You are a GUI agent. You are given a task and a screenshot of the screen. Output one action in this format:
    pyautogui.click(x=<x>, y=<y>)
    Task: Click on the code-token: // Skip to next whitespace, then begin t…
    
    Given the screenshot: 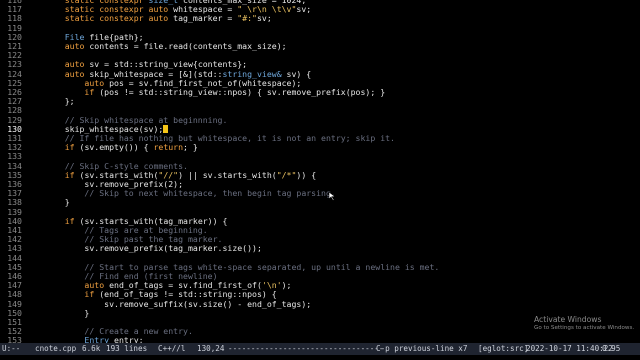 What is the action you would take?
    pyautogui.click(x=190, y=193)
    